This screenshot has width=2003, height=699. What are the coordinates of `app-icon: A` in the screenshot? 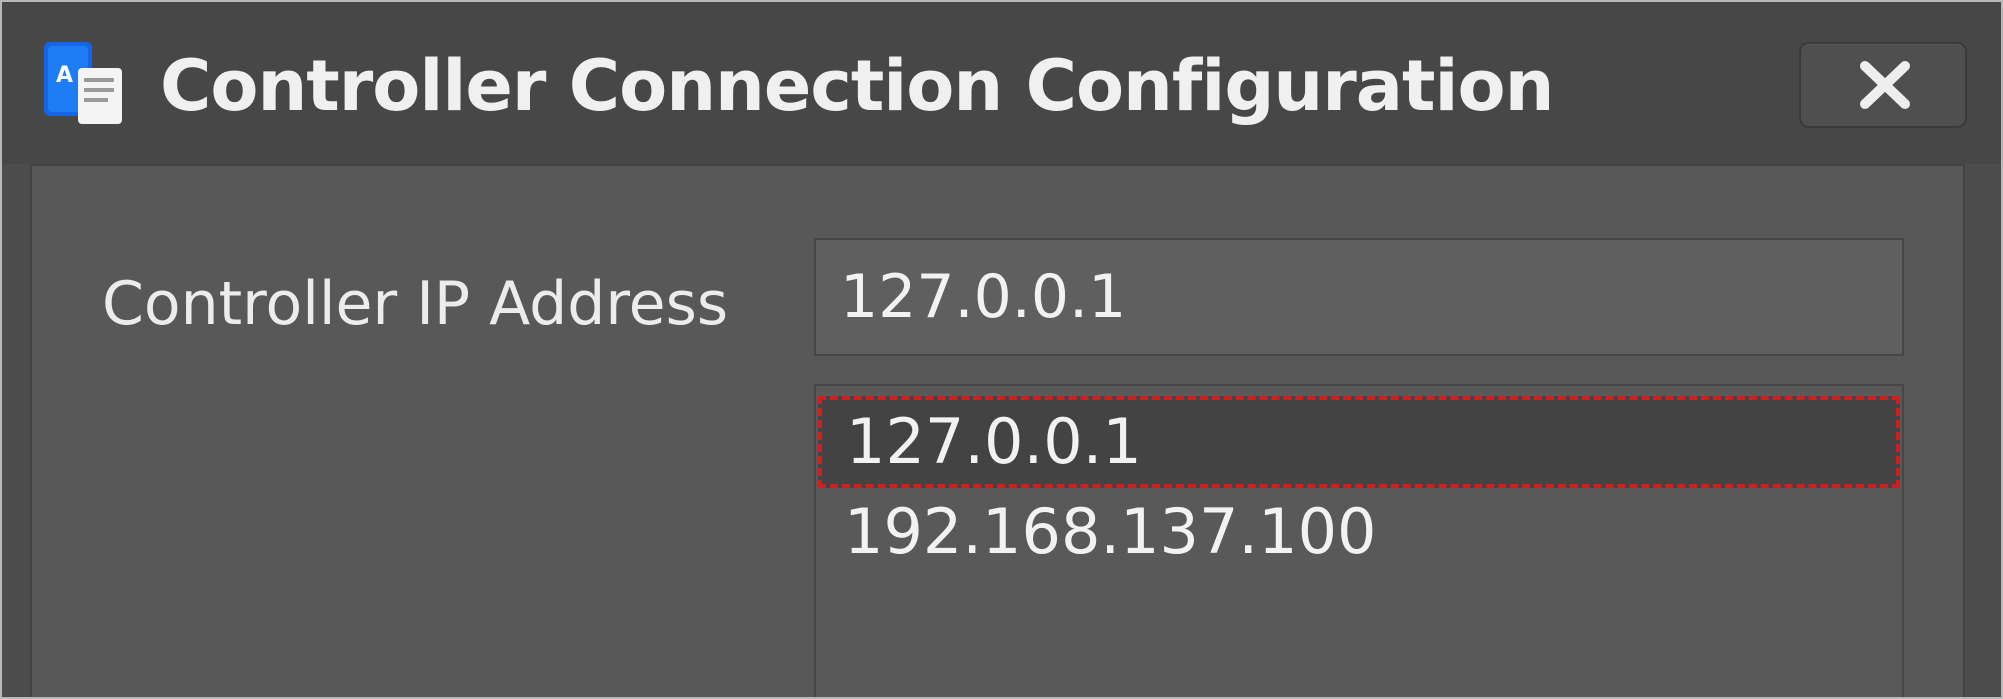 It's located at (88, 84).